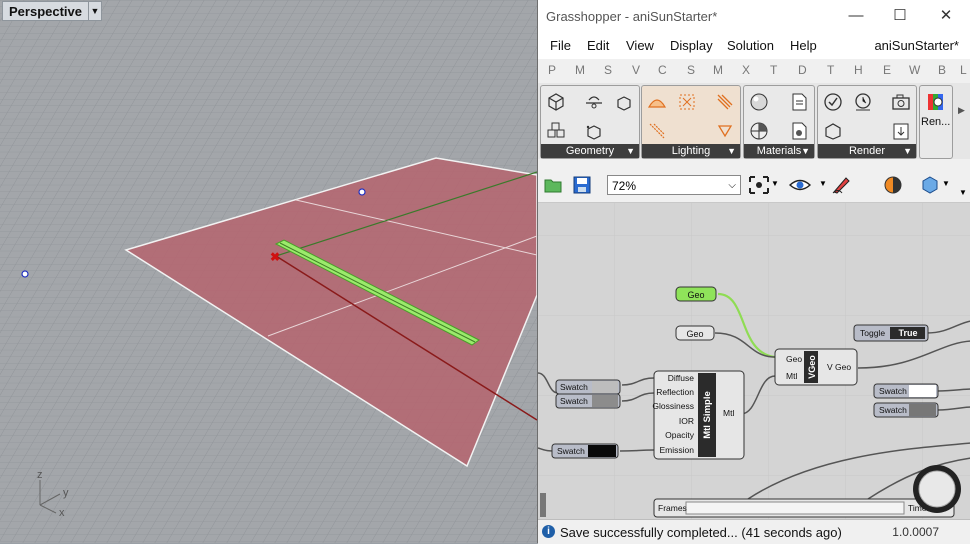  I want to click on scene-box-icon, so click(833, 131).